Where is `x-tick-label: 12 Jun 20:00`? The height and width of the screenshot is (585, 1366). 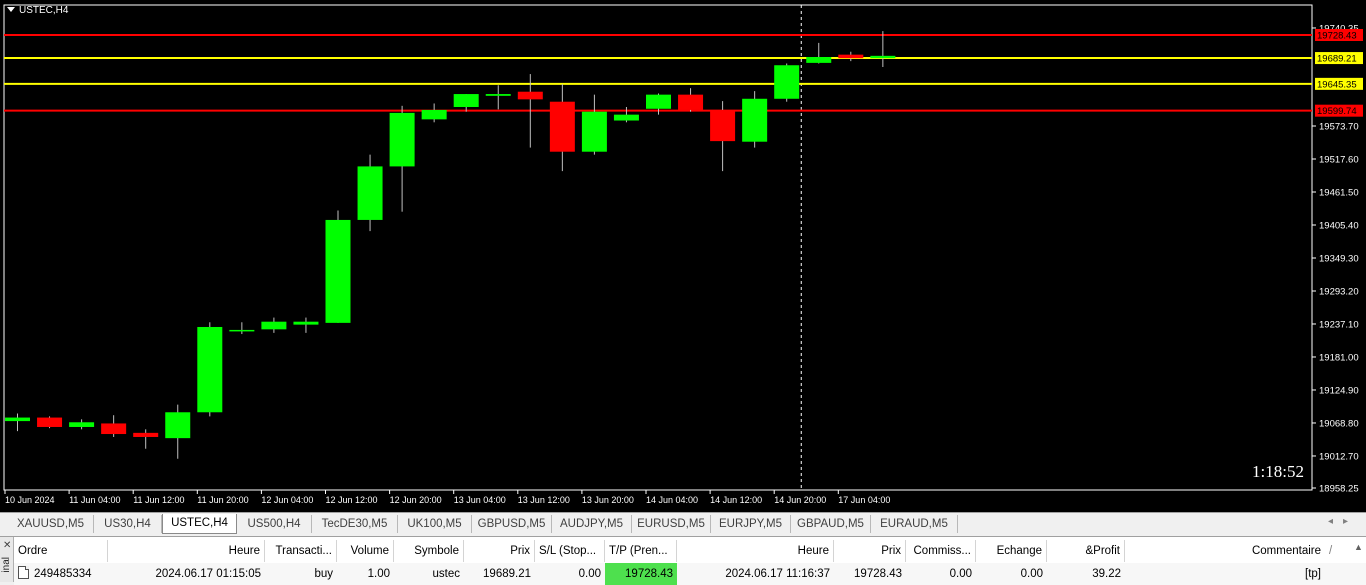
x-tick-label: 12 Jun 20:00 is located at coordinates (416, 500).